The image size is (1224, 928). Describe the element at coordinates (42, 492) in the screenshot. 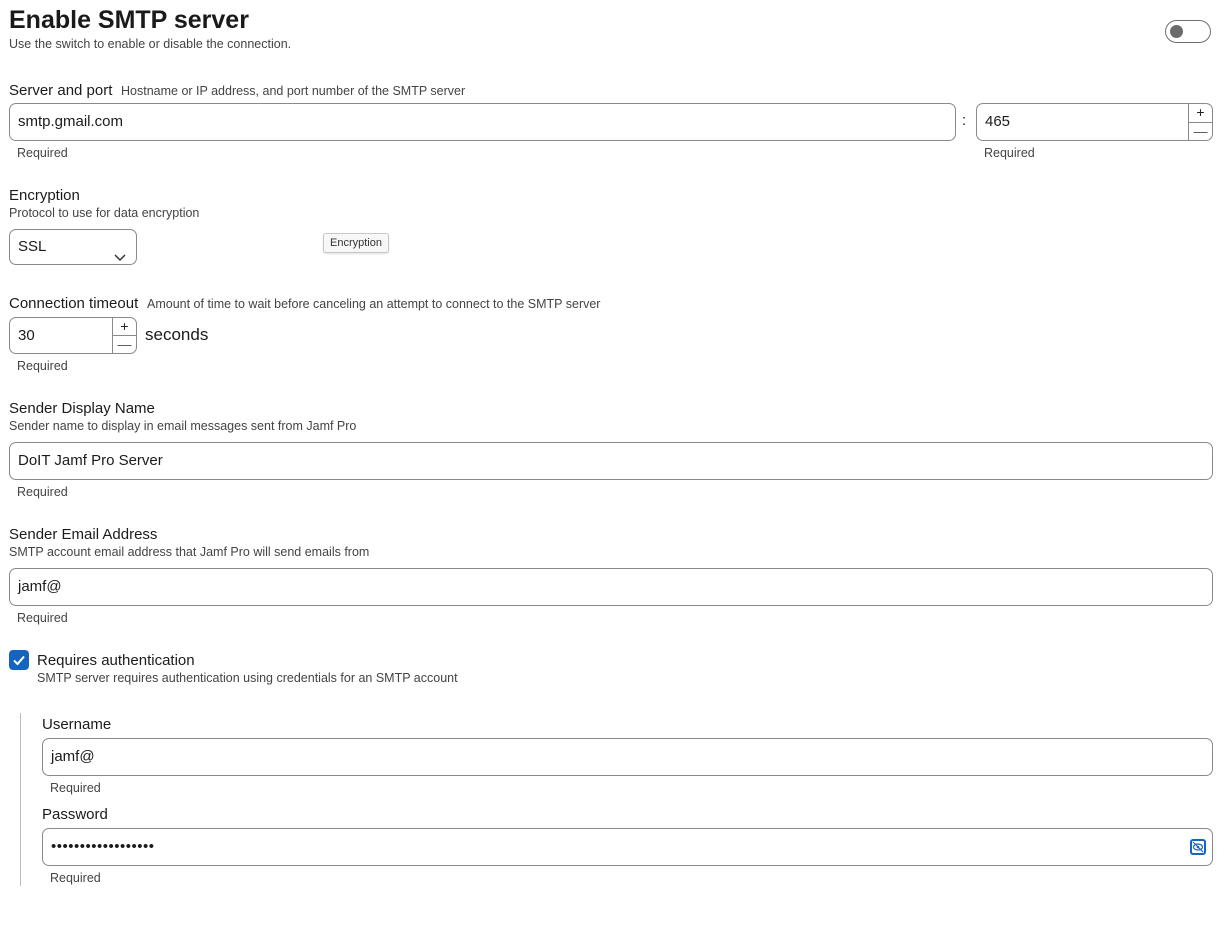

I see `sender-name-required-text: Required` at that location.